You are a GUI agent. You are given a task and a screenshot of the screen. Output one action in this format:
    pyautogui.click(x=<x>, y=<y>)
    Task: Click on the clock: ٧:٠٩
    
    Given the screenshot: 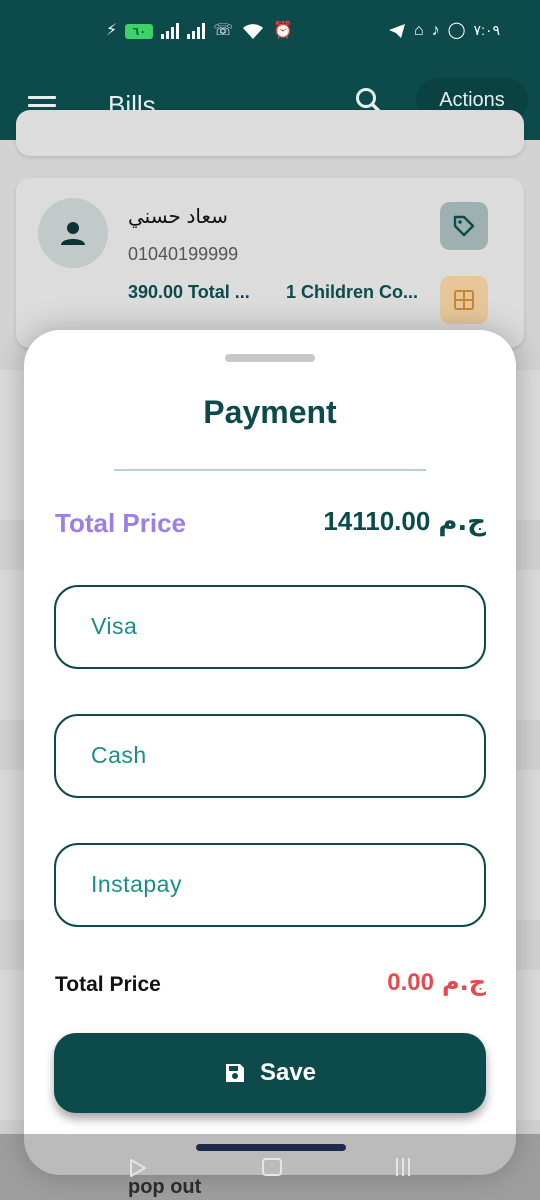 What is the action you would take?
    pyautogui.click(x=486, y=30)
    